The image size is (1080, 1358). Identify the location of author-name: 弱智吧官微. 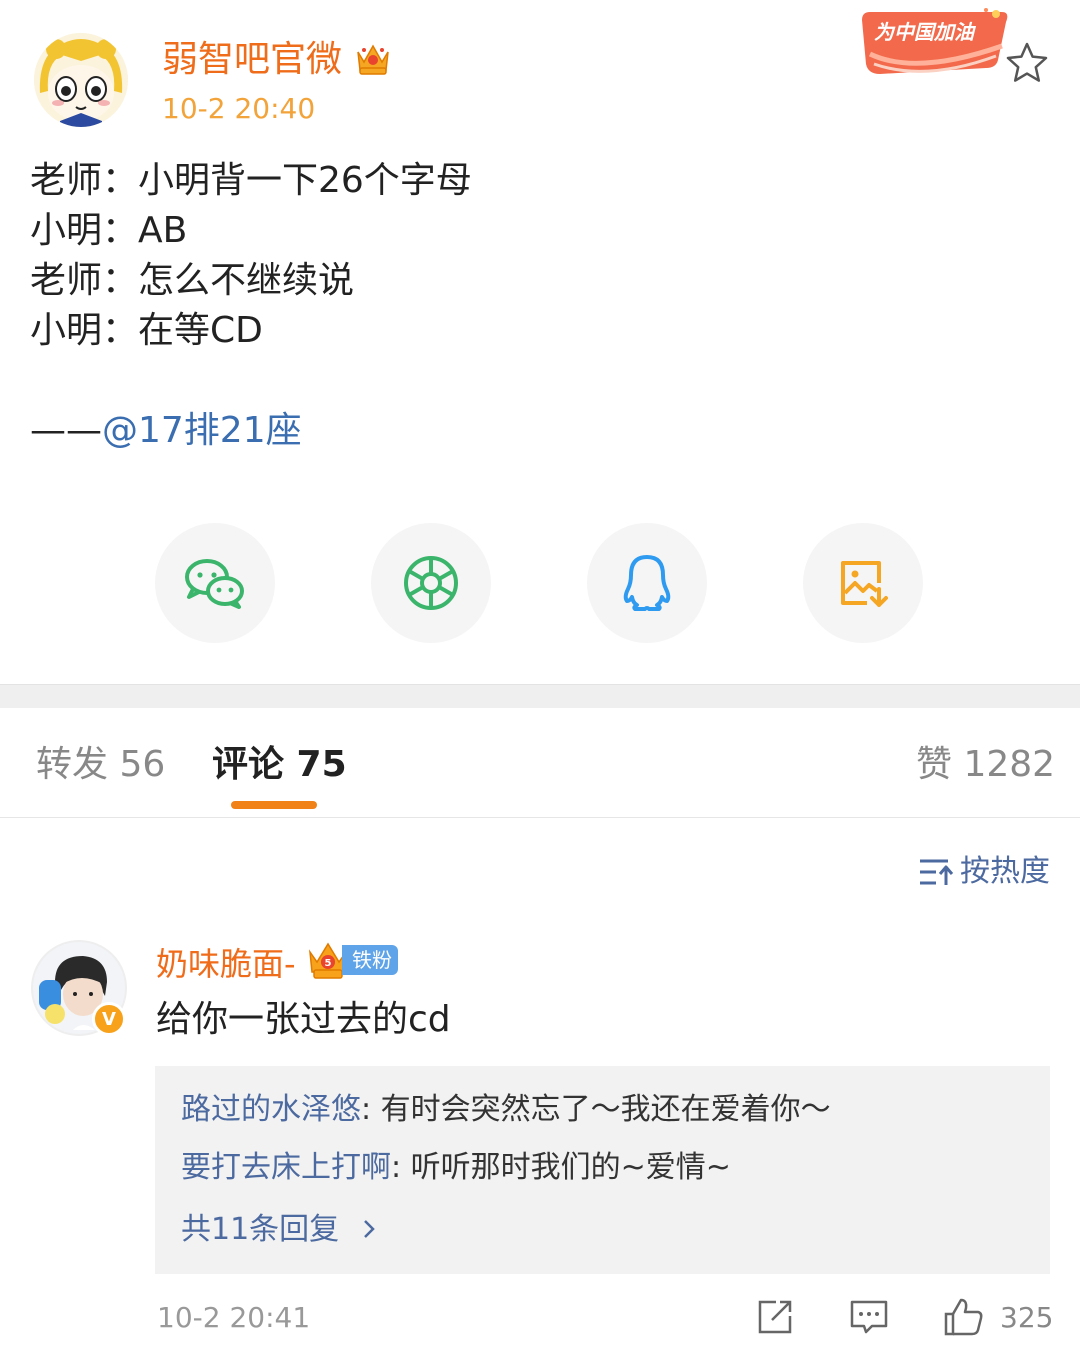
(252, 60).